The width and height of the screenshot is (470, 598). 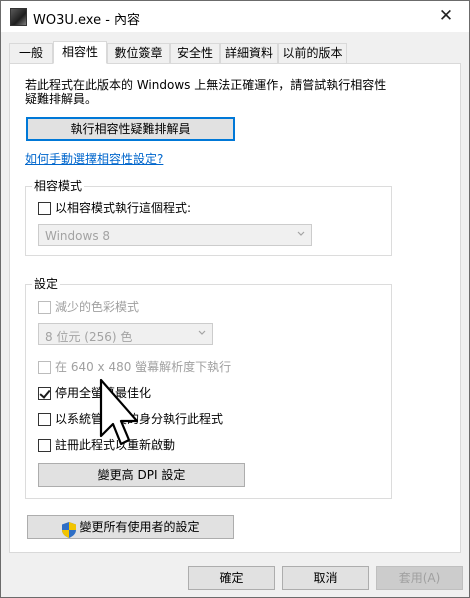 What do you see at coordinates (18, 17) in the screenshot?
I see `app-icon` at bounding box center [18, 17].